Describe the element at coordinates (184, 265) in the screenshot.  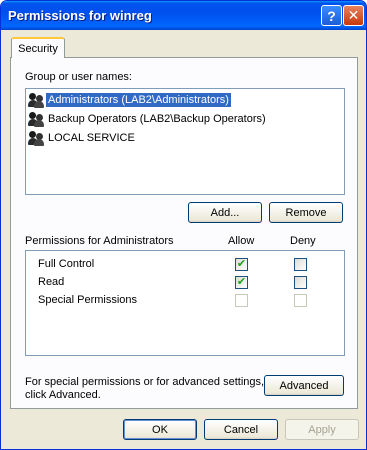
I see `table-row: Full Control ✔` at that location.